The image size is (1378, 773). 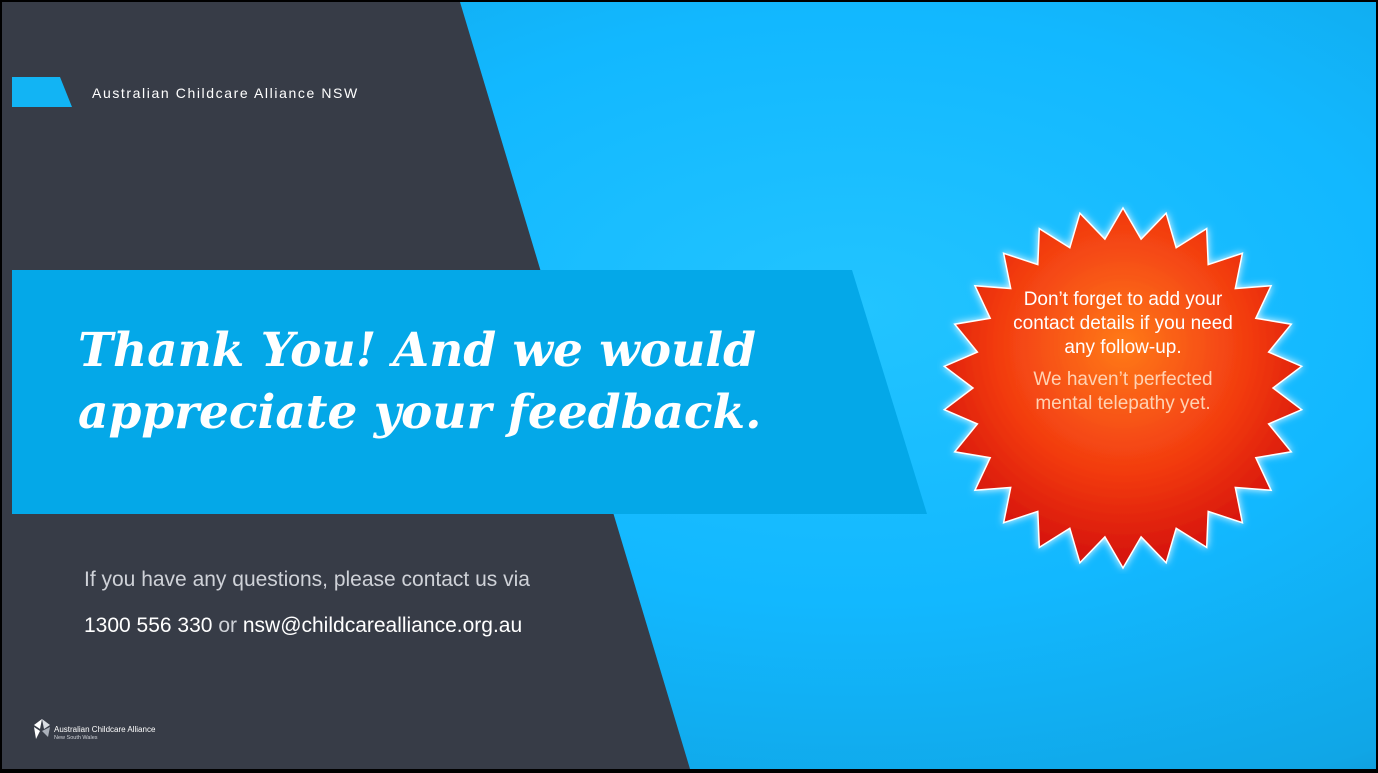 I want to click on email-link: nsw@childcarealliance.org.au, so click(x=382, y=625).